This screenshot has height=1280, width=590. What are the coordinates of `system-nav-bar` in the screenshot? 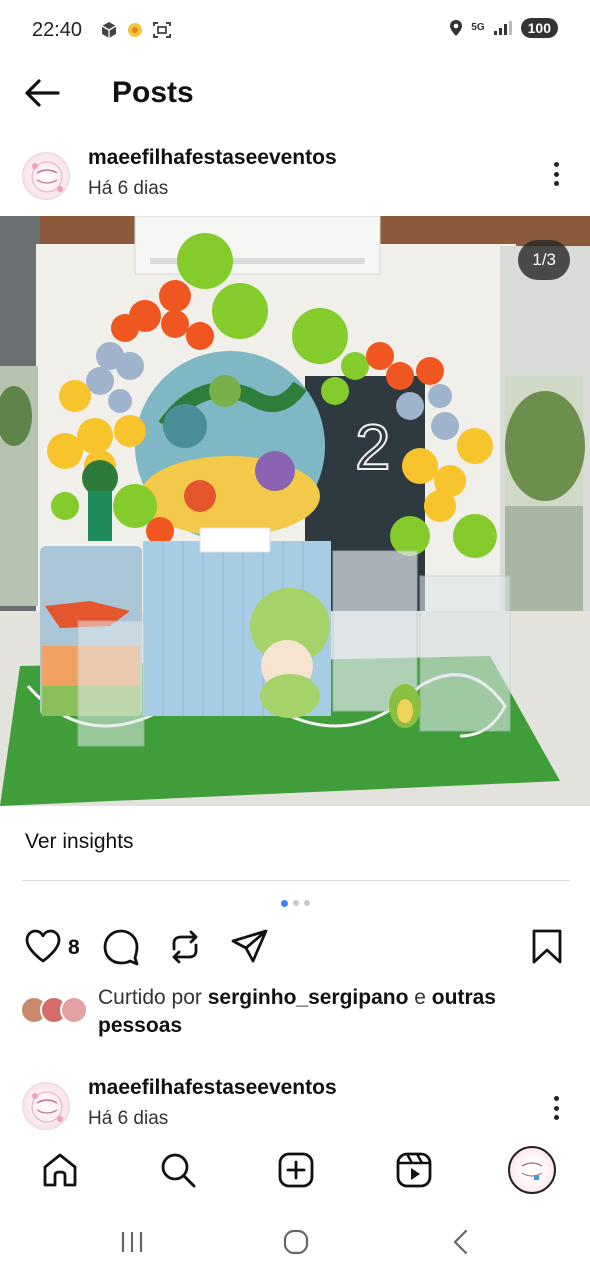 It's located at (295, 1244).